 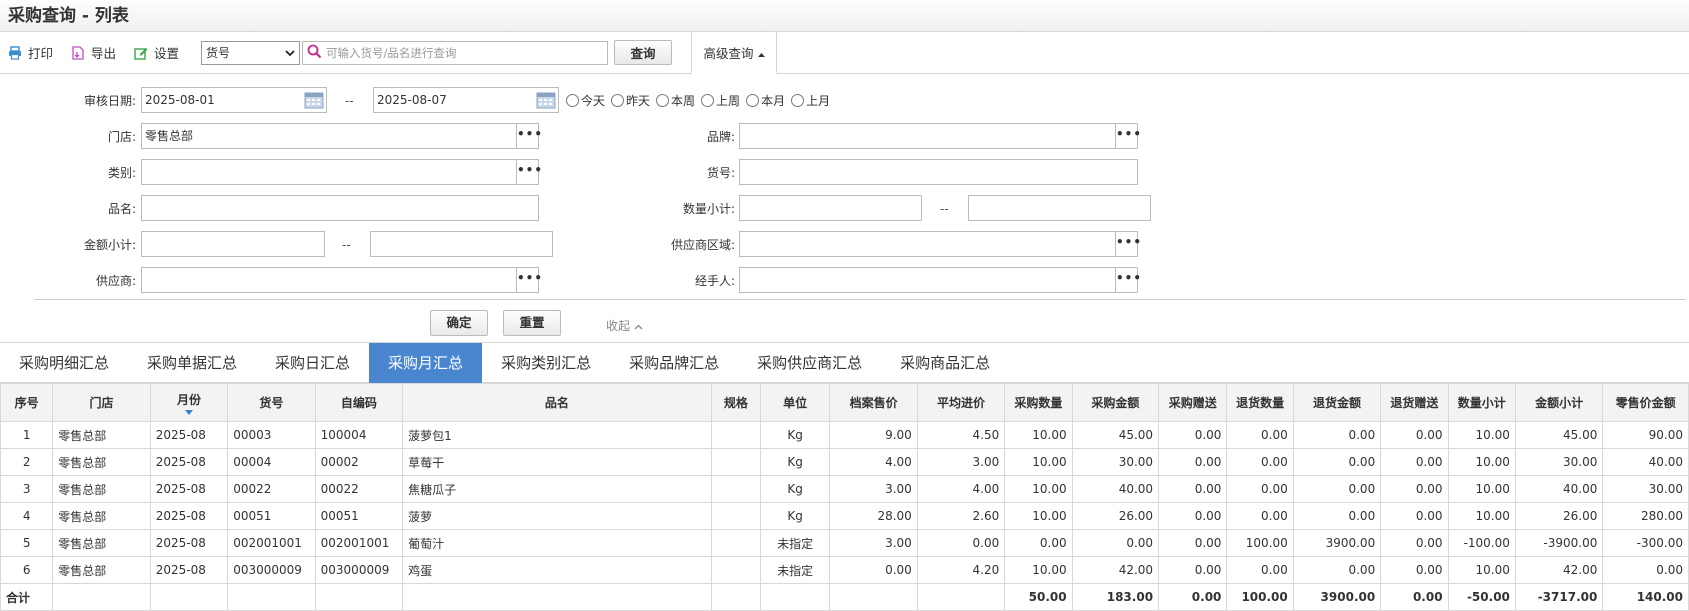 What do you see at coordinates (720, 100) in the screenshot?
I see `radio-last-week: 上周` at bounding box center [720, 100].